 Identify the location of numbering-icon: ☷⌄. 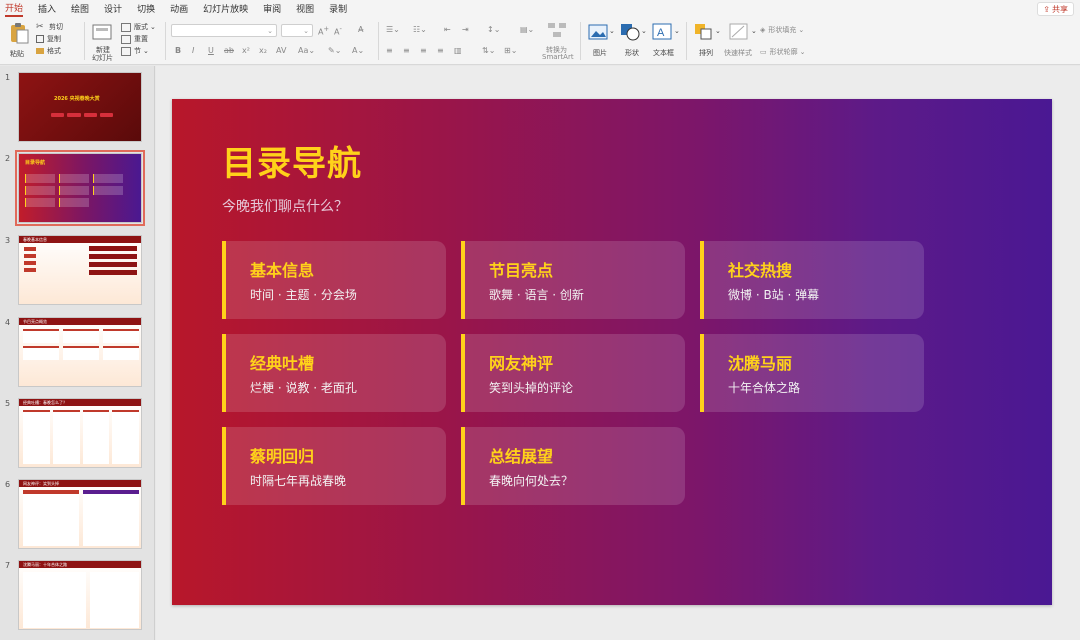
(420, 29).